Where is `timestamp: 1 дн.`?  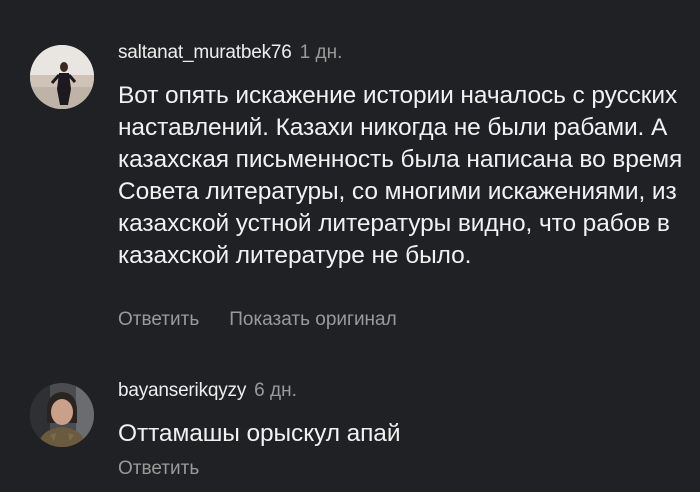
timestamp: 1 дн. is located at coordinates (321, 52).